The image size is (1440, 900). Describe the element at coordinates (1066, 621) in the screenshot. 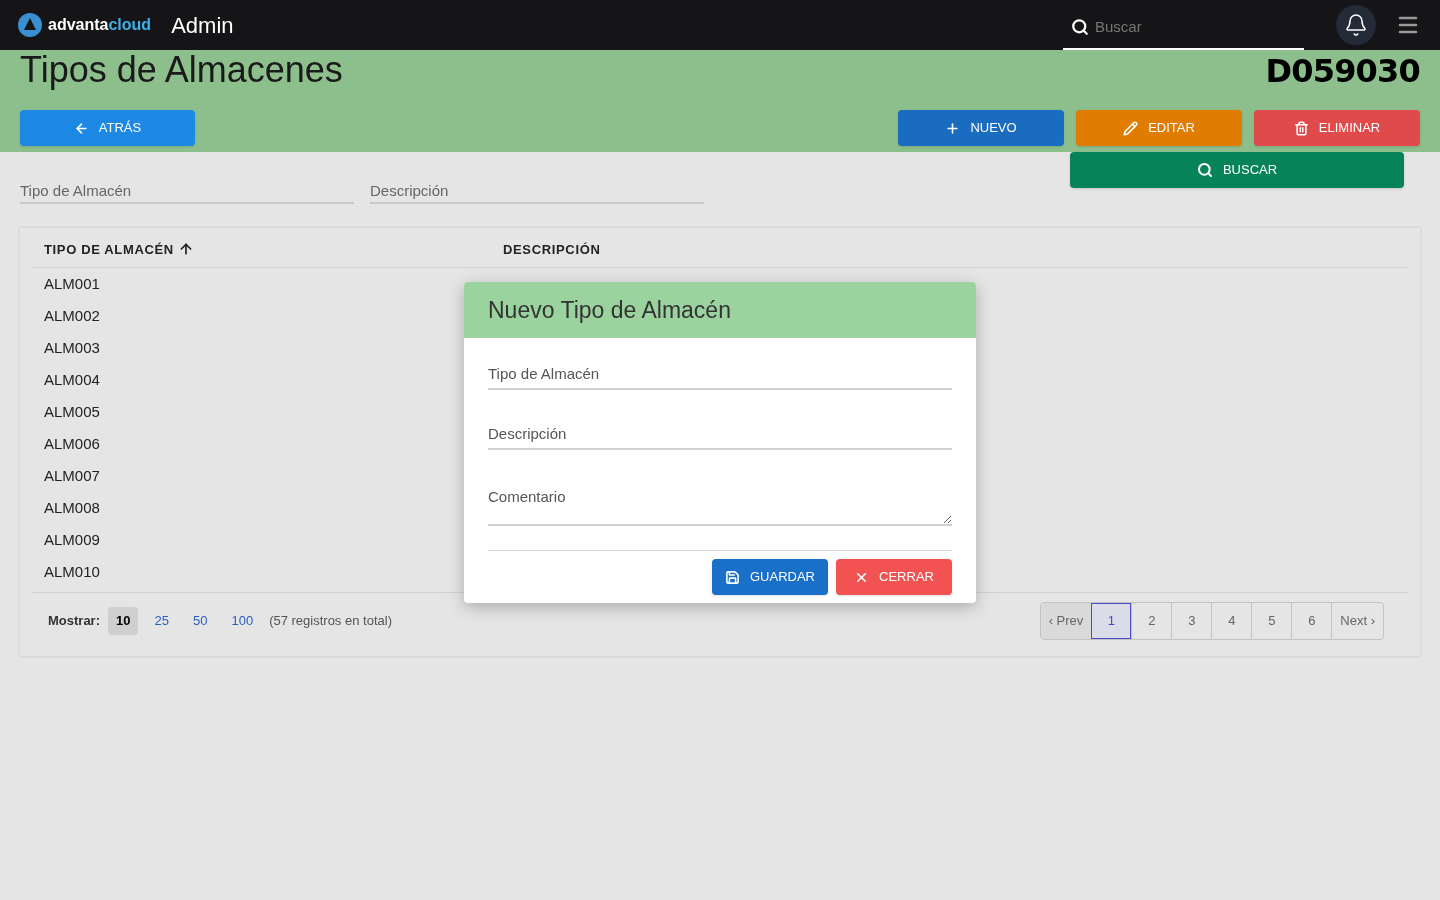

I see `prev-button: ‹ Prev` at that location.